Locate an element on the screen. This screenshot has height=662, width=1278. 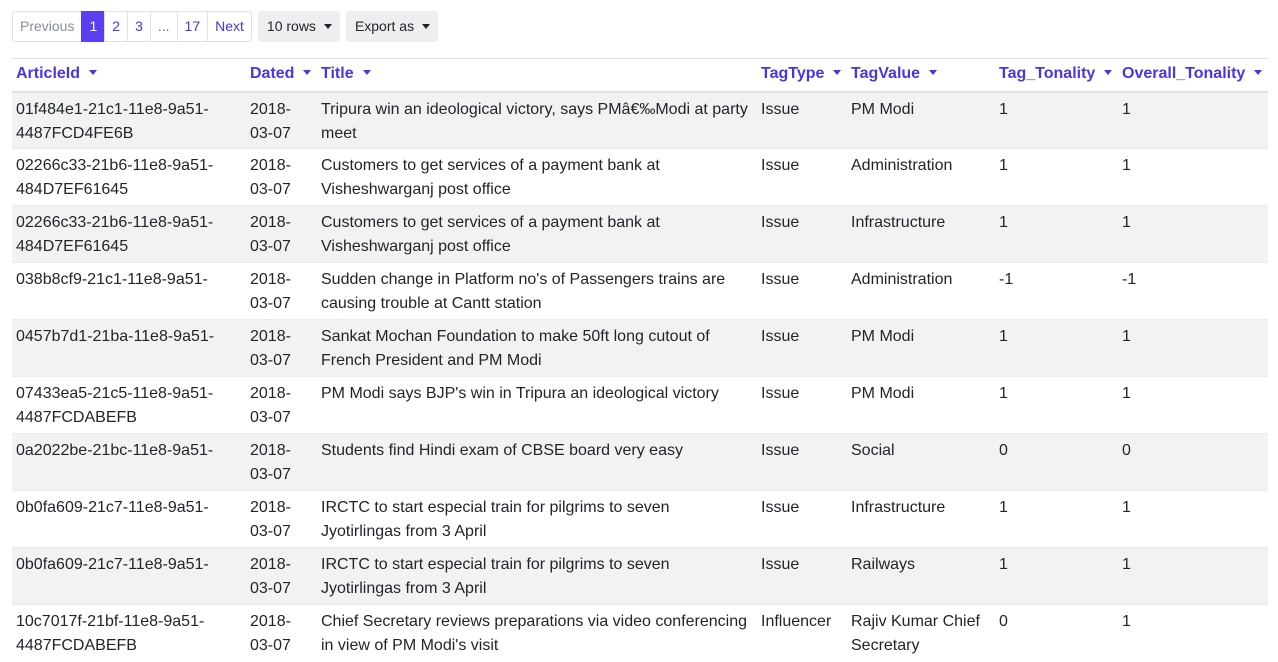
rows-per-page-label: 10 rows is located at coordinates (291, 26).